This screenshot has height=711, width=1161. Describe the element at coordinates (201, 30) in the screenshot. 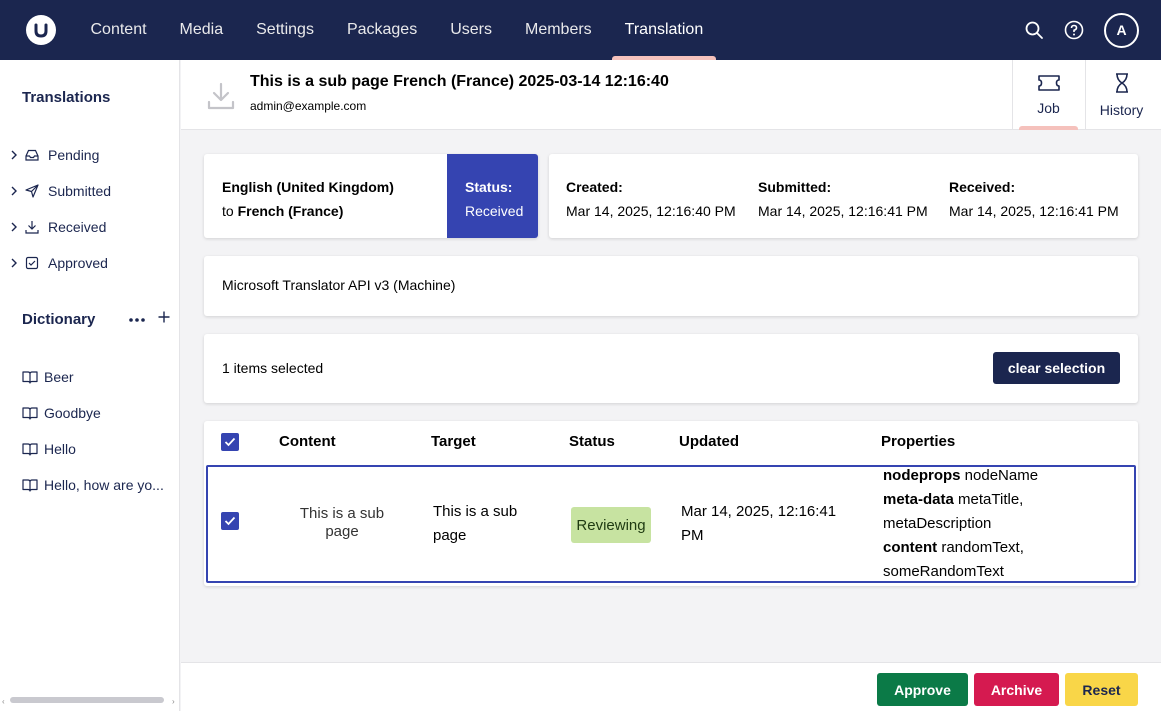

I see `nav-media: Media` at that location.